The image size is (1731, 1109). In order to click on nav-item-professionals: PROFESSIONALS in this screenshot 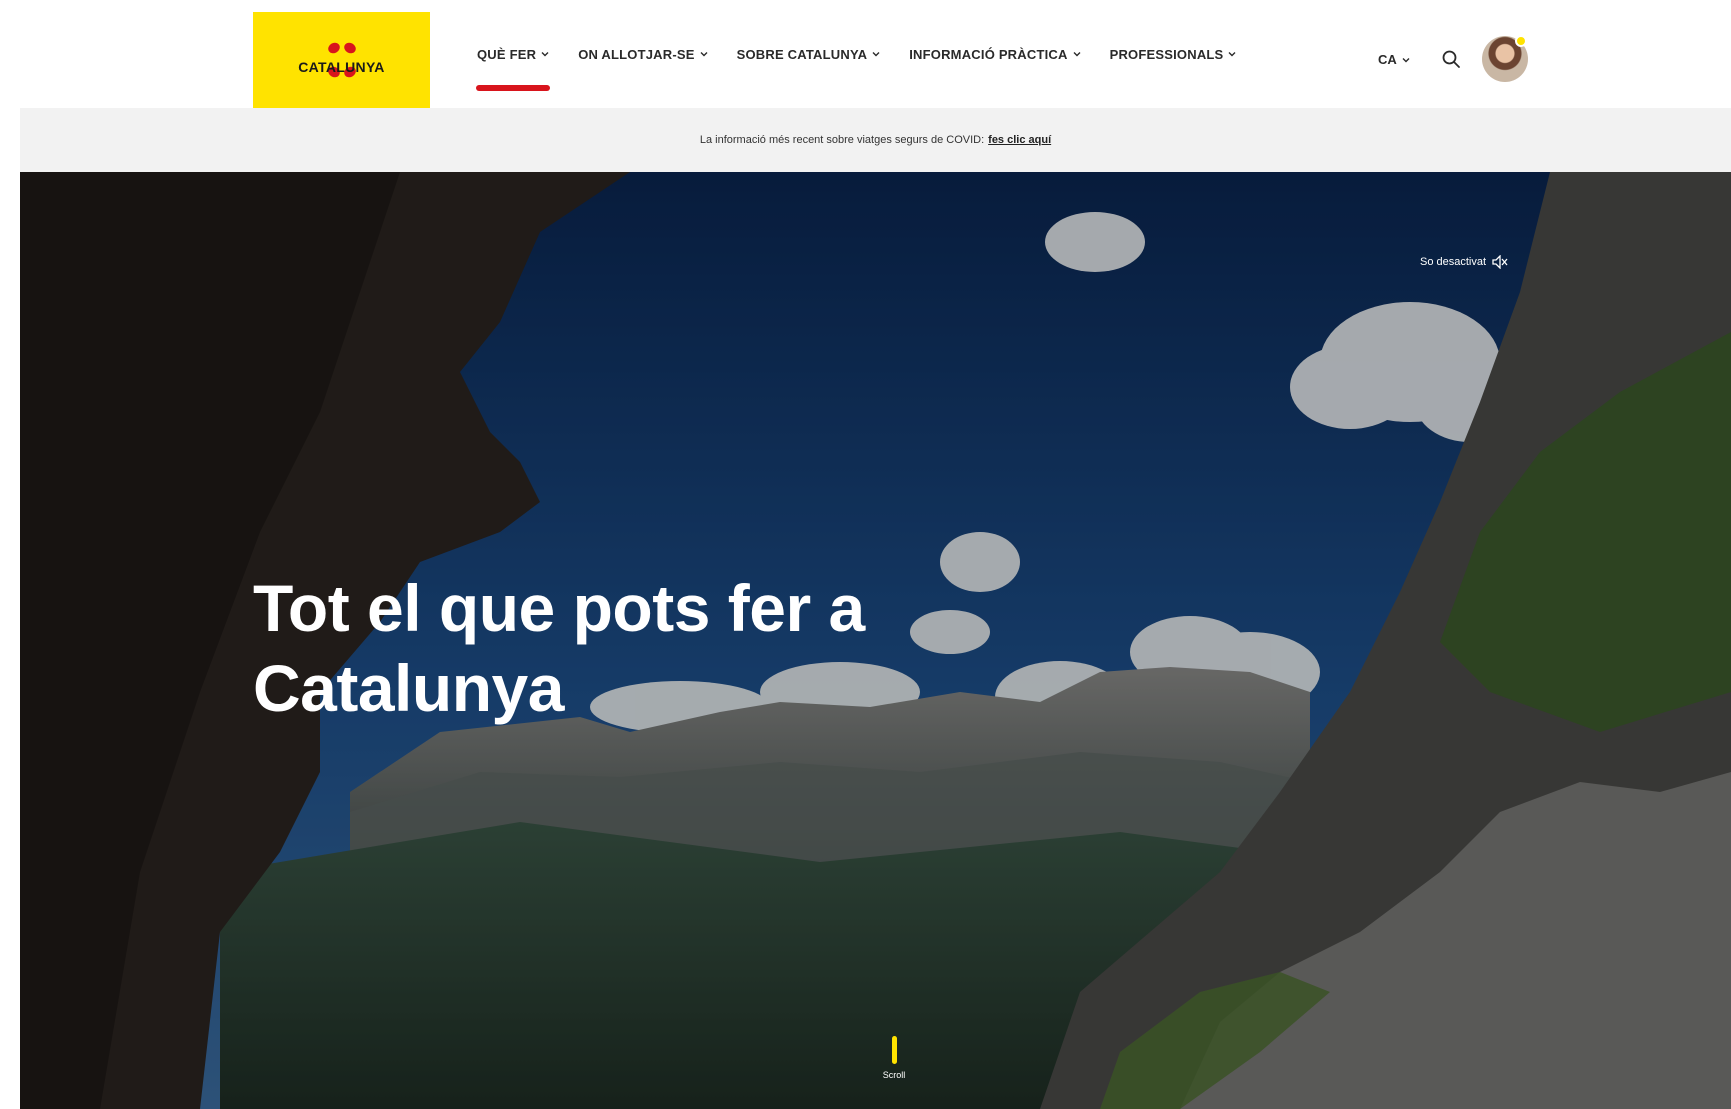, I will do `click(1173, 54)`.